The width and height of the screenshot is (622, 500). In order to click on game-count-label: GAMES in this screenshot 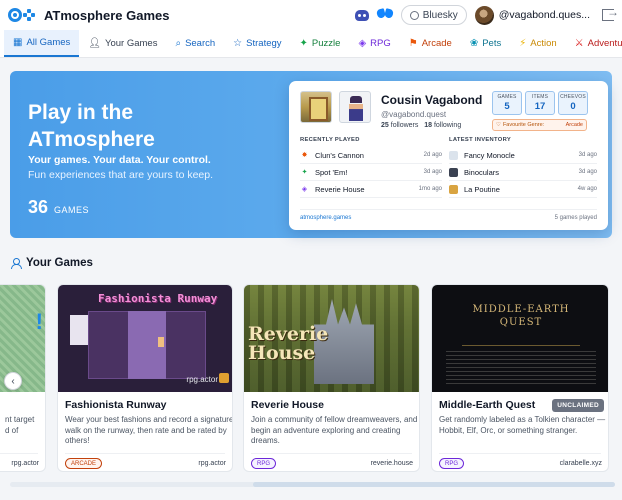, I will do `click(72, 210)`.